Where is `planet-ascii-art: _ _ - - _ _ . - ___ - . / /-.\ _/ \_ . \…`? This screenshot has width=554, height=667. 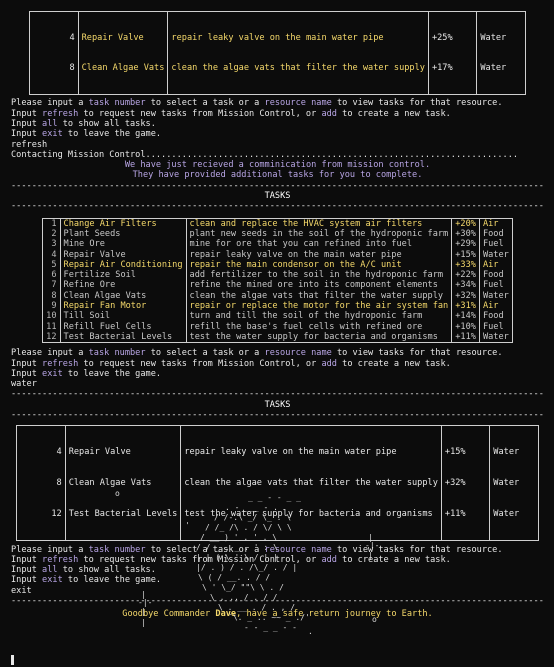 planet-ascii-art: _ _ - - _ _ . - ___ - . / /-.\ _/ \_ . \… is located at coordinates (247, 562).